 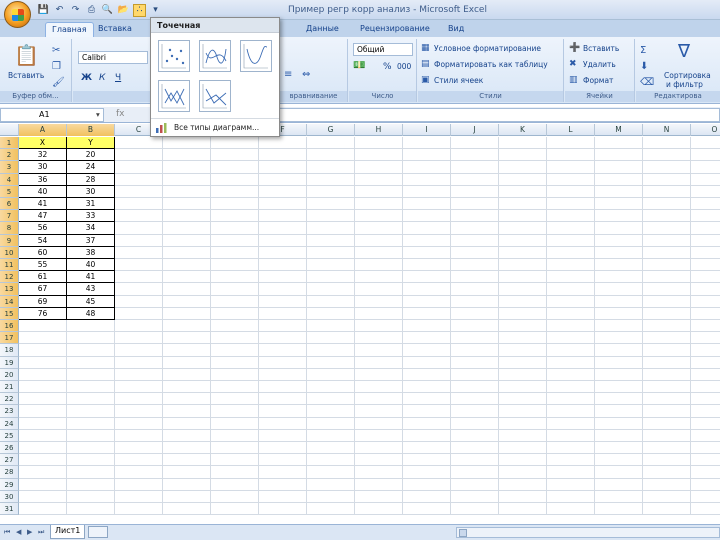 I want to click on row-header: 8, so click(x=9, y=228).